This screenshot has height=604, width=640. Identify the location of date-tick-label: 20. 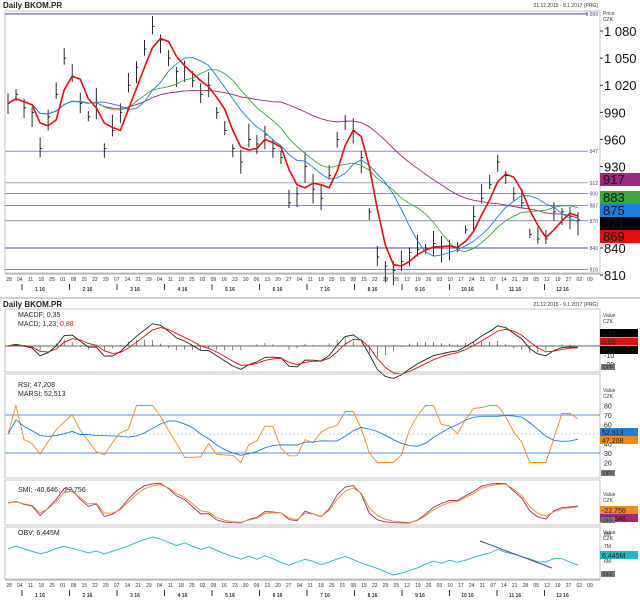
(278, 280).